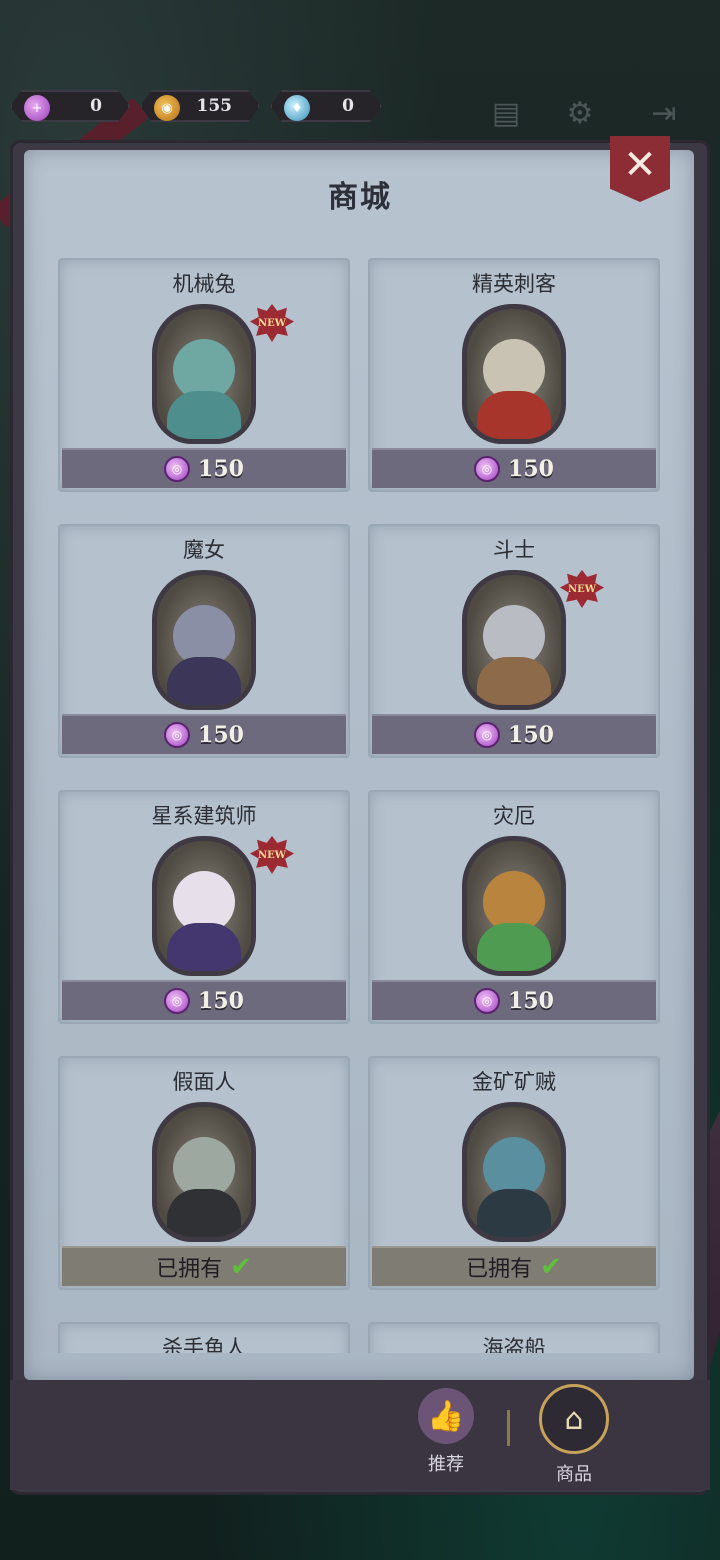 Image resolution: width=720 pixels, height=1560 pixels. What do you see at coordinates (297, 108) in the screenshot?
I see `potion-icon: ♦` at bounding box center [297, 108].